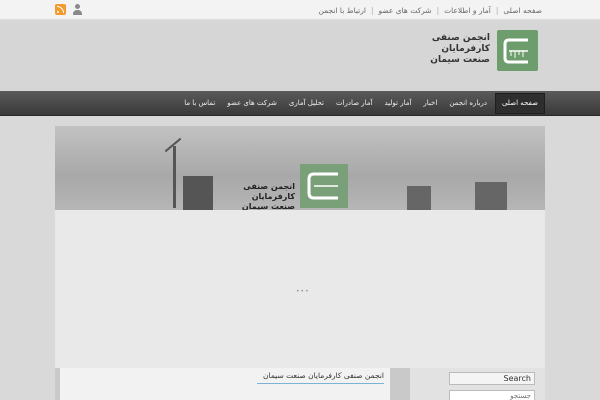 Image resolution: width=600 pixels, height=400 pixels. I want to click on nav-exports: آمار صادرات, so click(354, 103).